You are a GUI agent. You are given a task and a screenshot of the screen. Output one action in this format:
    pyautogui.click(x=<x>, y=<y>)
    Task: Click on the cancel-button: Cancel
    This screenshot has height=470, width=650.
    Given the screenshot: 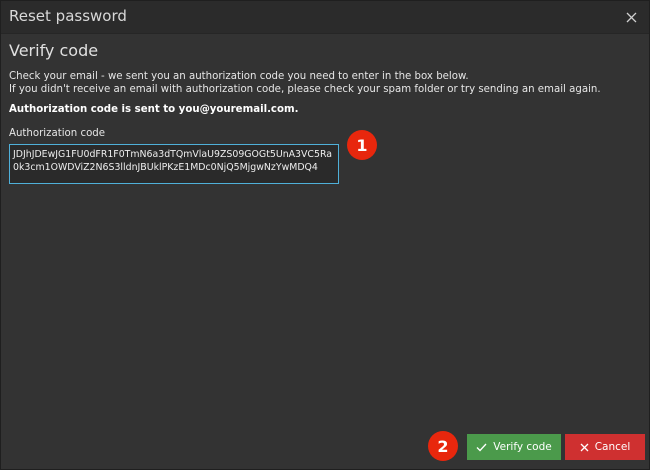 What is the action you would take?
    pyautogui.click(x=605, y=447)
    